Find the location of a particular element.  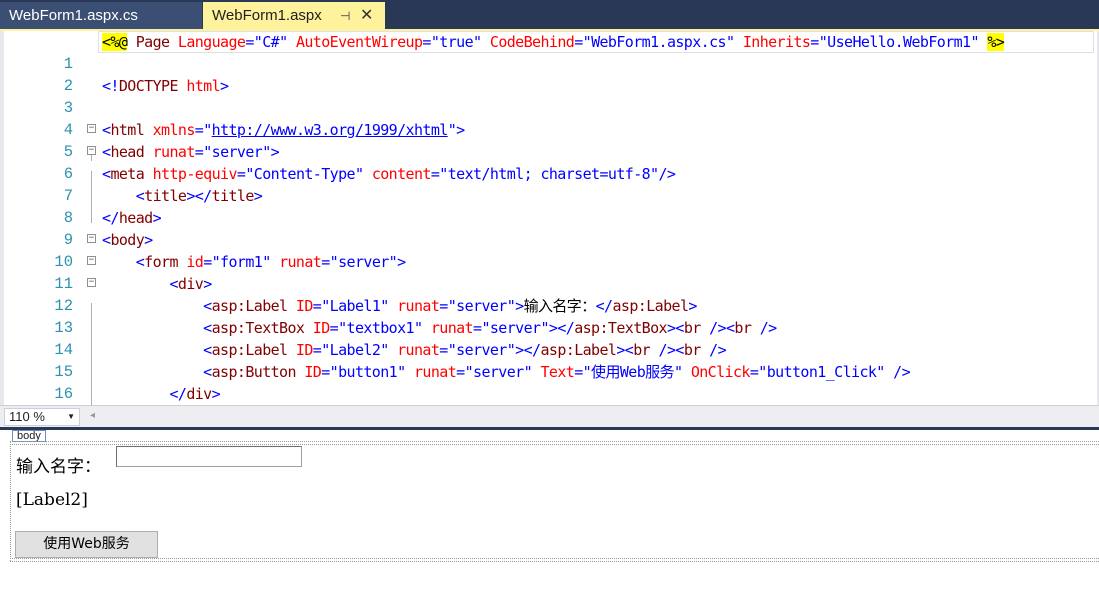

editor-zoom-bar: 110 % ▼ ◂ is located at coordinates (549, 416).